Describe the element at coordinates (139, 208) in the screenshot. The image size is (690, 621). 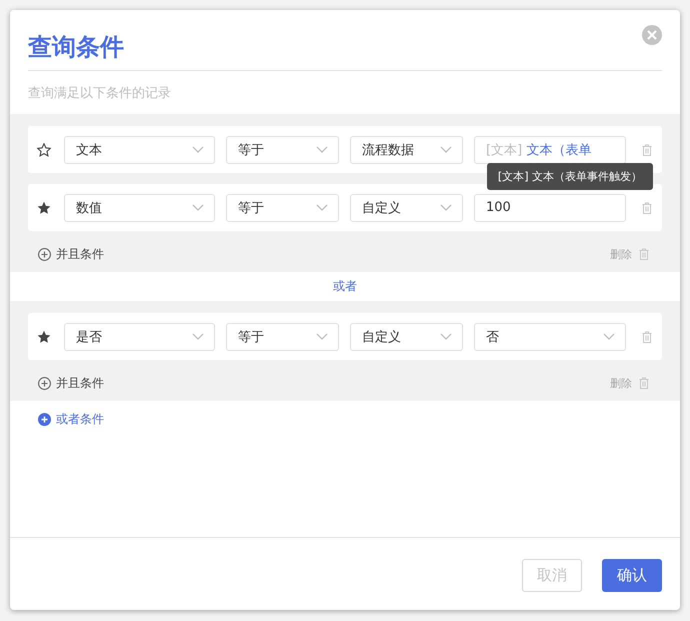
I see `field-select: 数值` at that location.